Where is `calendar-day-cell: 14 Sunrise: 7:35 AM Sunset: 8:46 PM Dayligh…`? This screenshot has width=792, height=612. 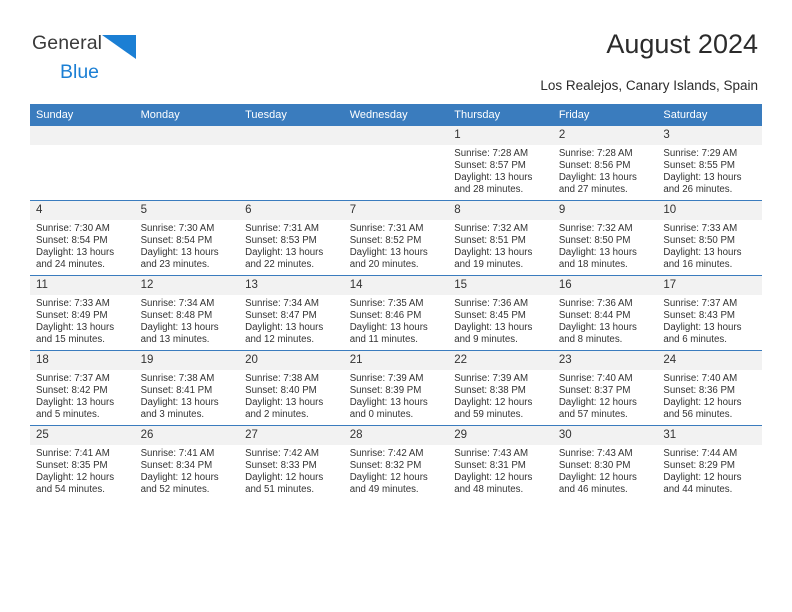
calendar-day-cell: 14 Sunrise: 7:35 AM Sunset: 8:46 PM Dayligh… is located at coordinates (396, 313).